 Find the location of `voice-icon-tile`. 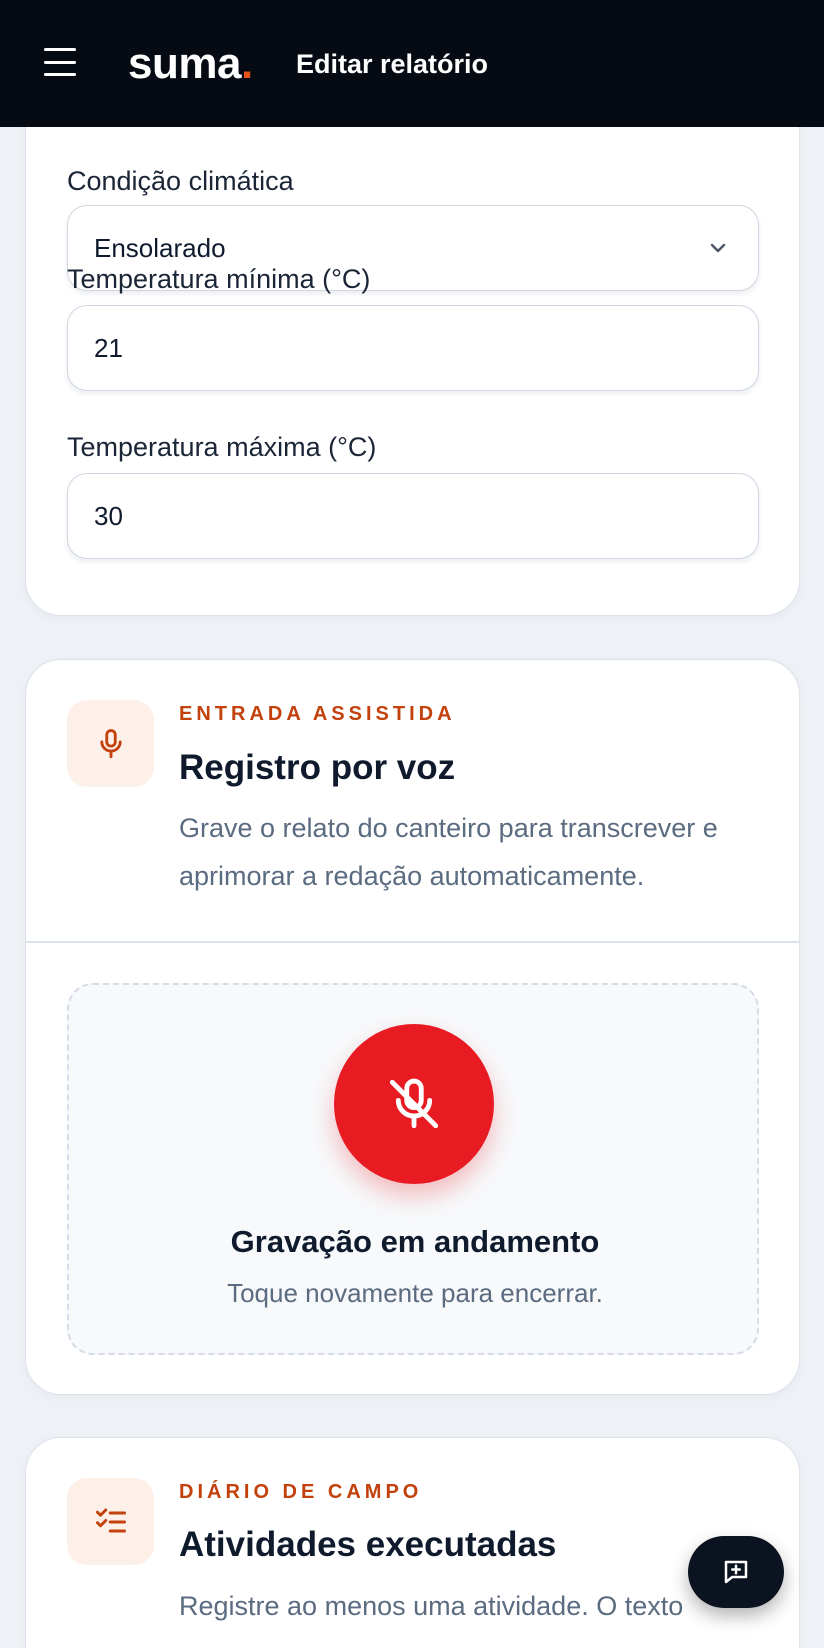

voice-icon-tile is located at coordinates (110, 743).